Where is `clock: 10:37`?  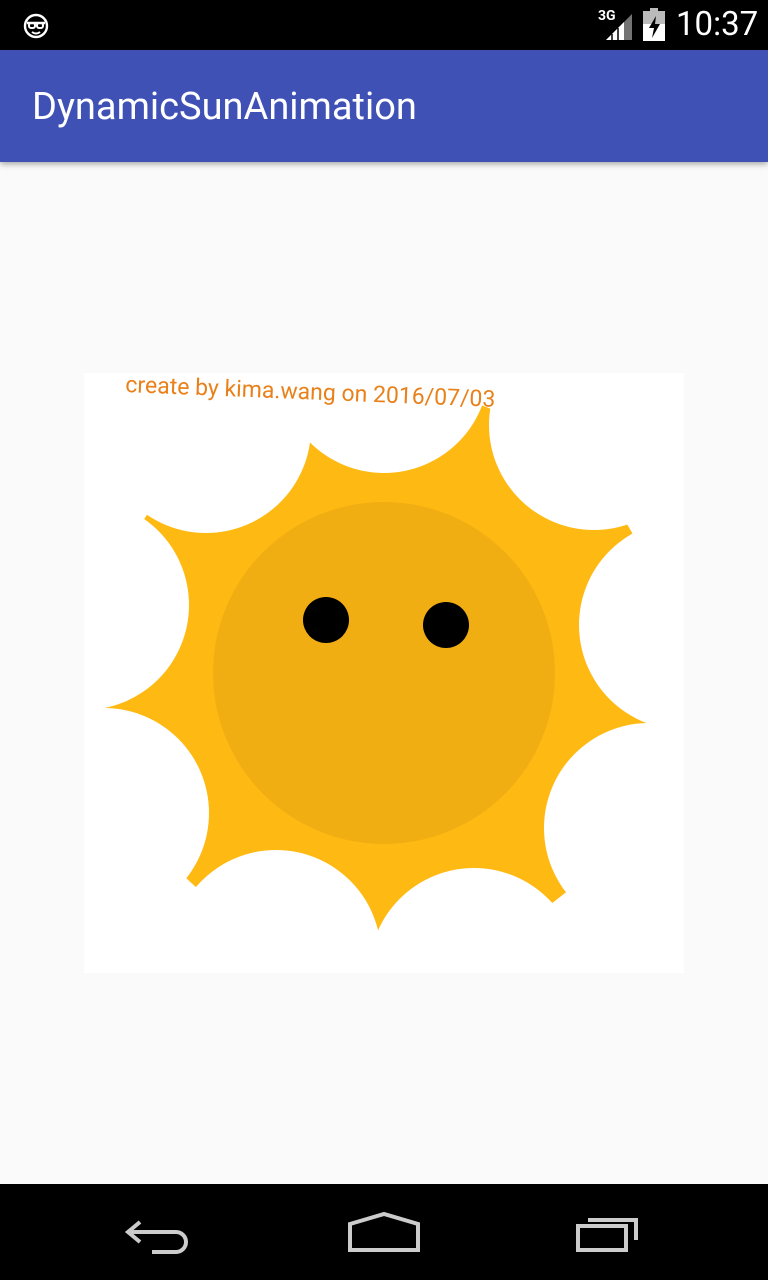 clock: 10:37 is located at coordinates (717, 24).